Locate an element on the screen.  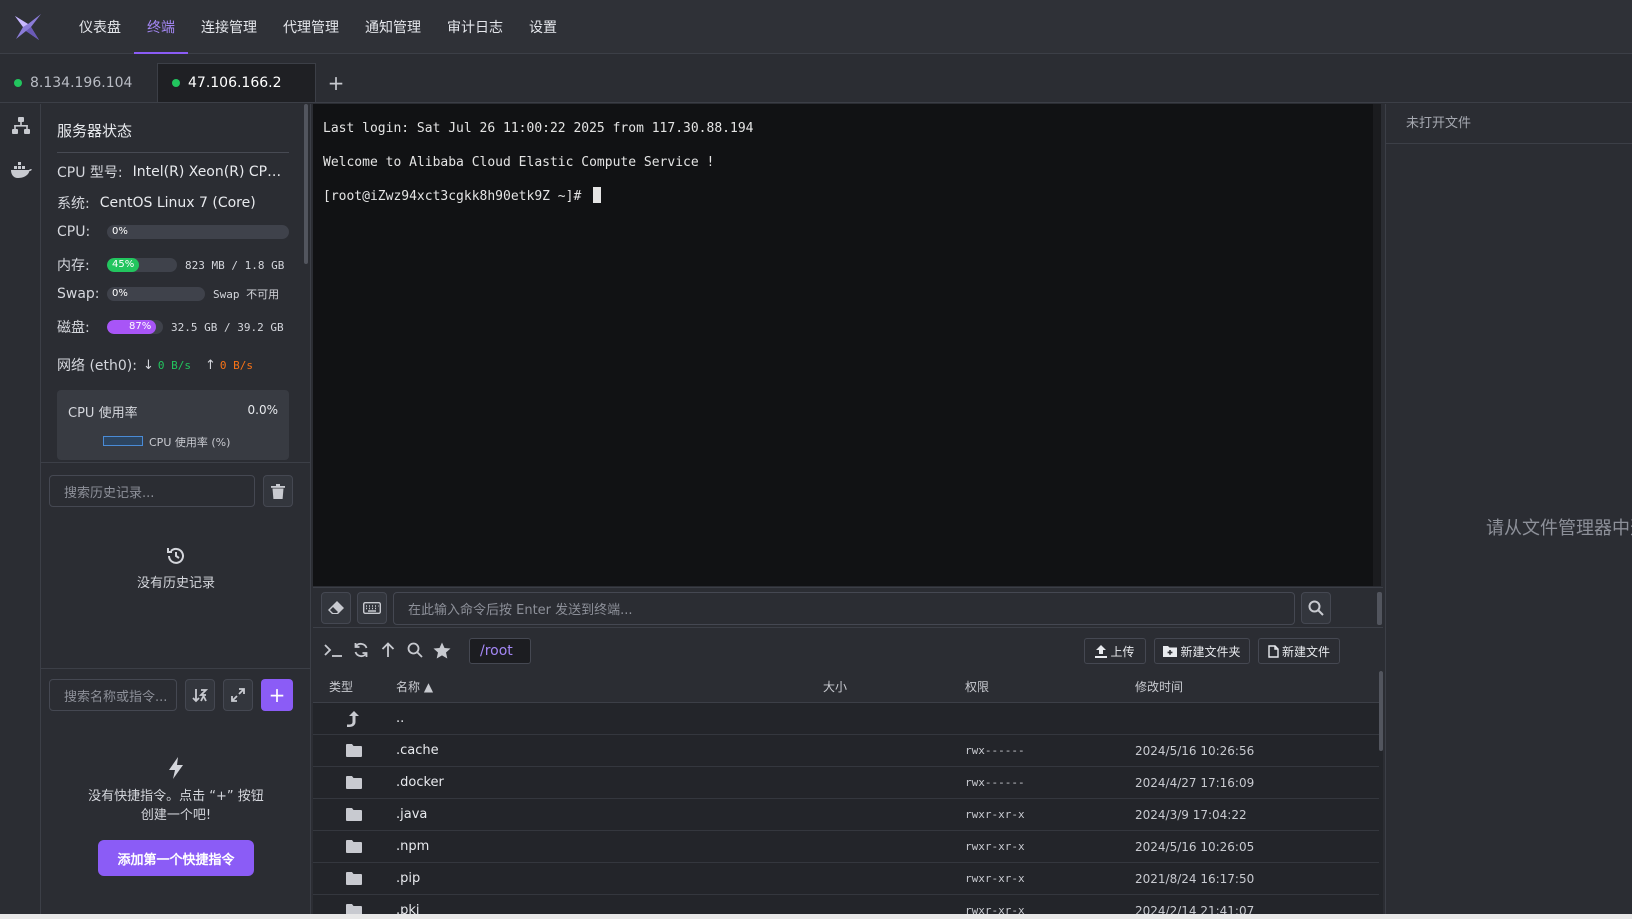
editor-empty-message: 请从文件管理器中选择文件进行编辑 is located at coordinates (1559, 528).